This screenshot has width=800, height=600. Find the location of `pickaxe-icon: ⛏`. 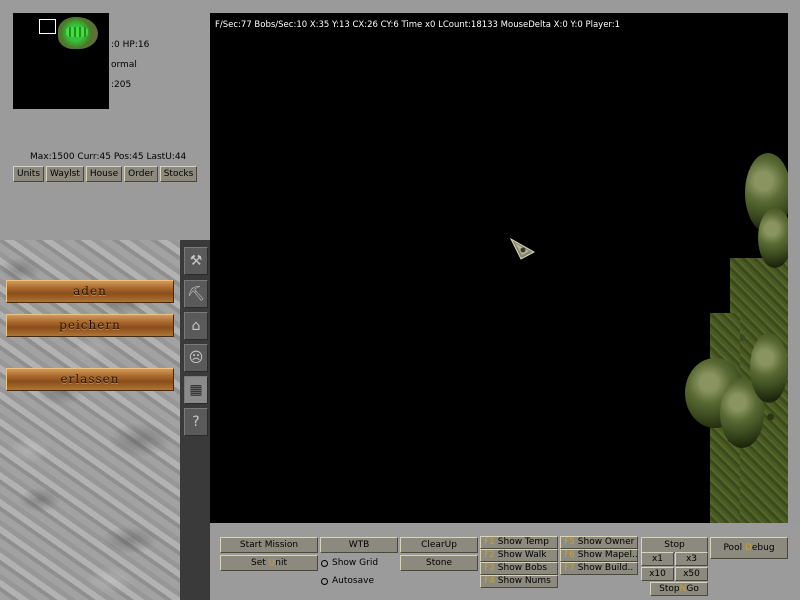

pickaxe-icon: ⛏ is located at coordinates (196, 294).